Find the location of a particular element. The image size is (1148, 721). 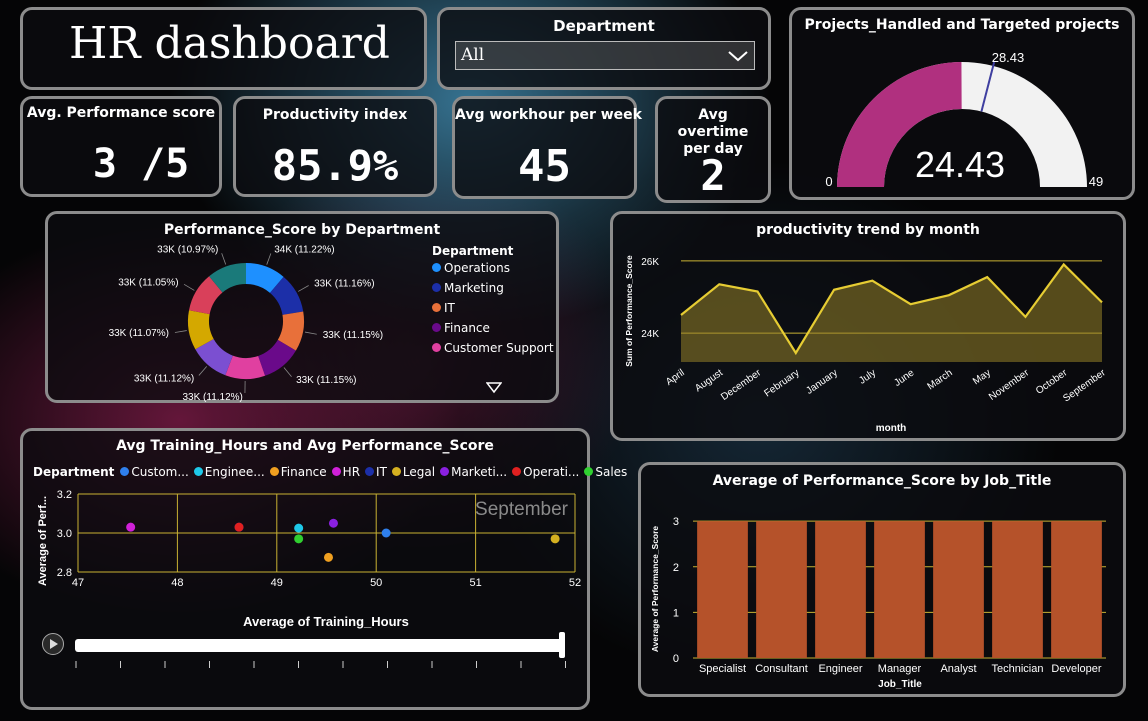

donut-legend-item: Finance is located at coordinates (494, 328).